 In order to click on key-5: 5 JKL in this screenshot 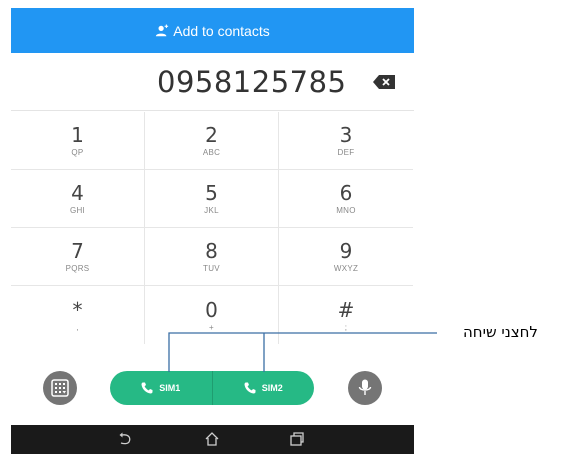, I will do `click(212, 199)`.